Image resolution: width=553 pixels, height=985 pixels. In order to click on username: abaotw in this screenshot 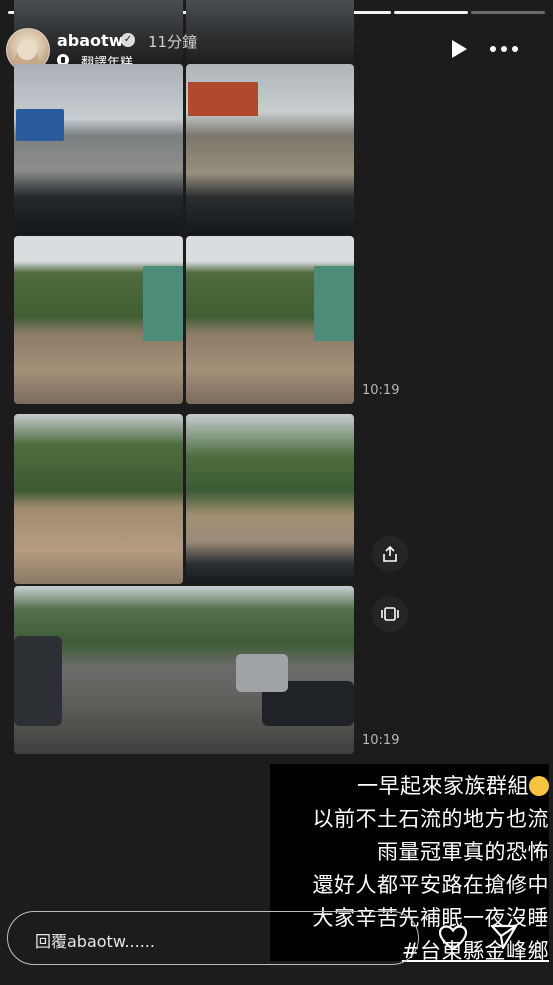, I will do `click(90, 40)`.